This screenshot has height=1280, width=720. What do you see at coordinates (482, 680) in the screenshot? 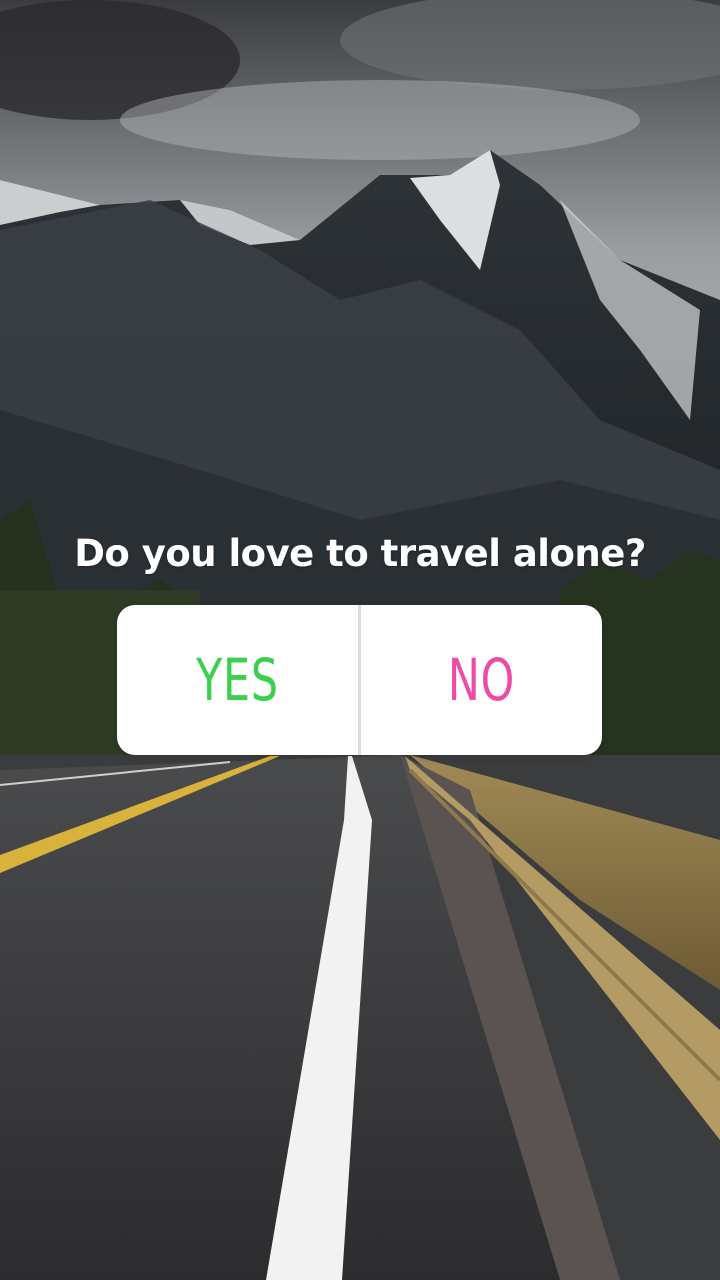
I see `poll-option-no: NO` at bounding box center [482, 680].